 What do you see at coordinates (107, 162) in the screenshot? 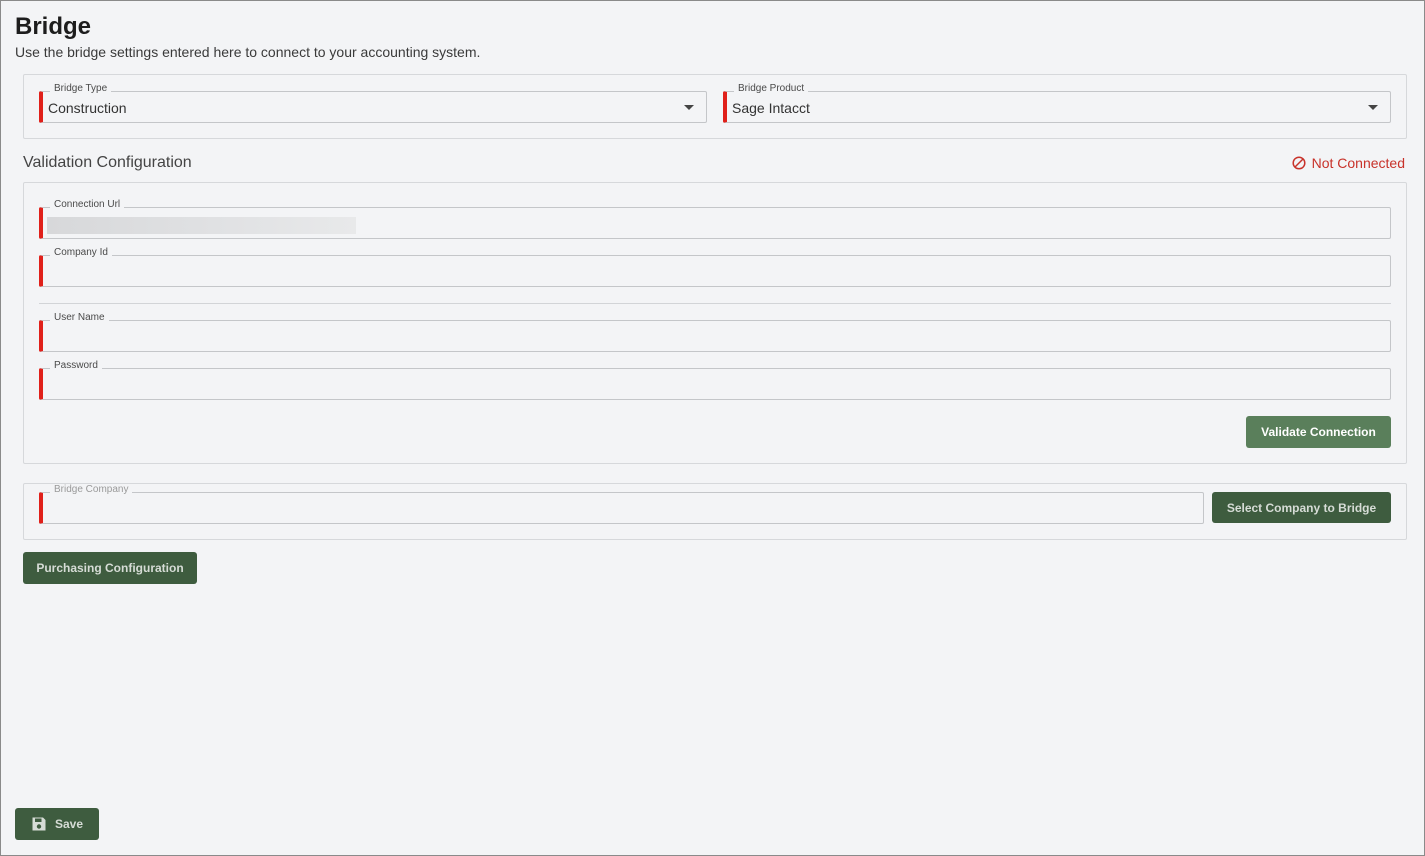
I see `validation-heading: Validation Configuration` at bounding box center [107, 162].